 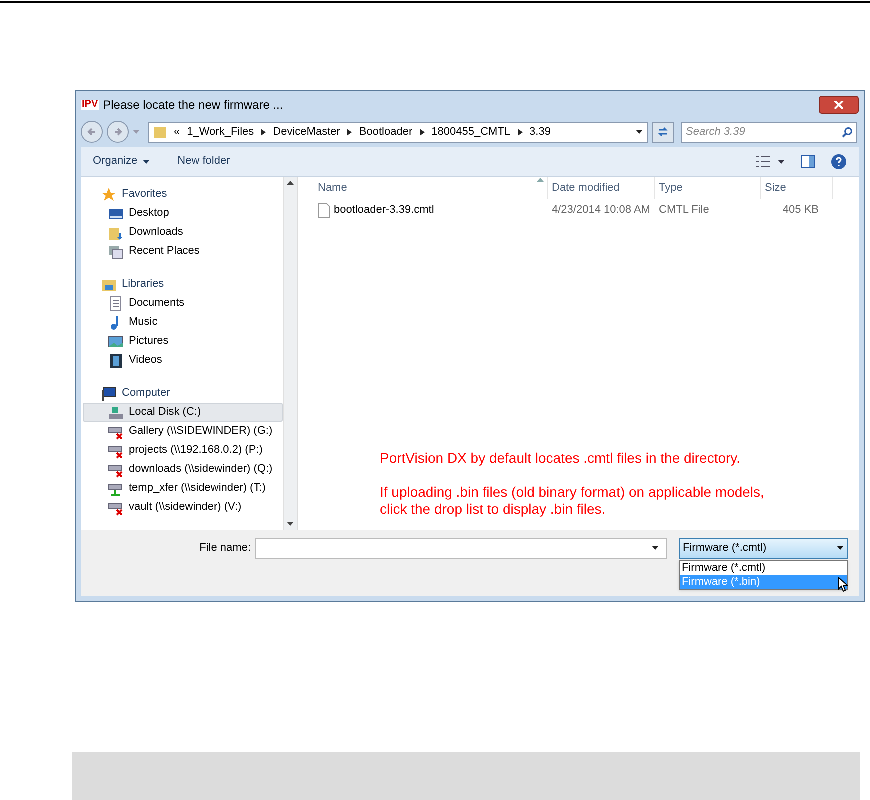 I want to click on file-name-label: File name:, so click(x=224, y=548).